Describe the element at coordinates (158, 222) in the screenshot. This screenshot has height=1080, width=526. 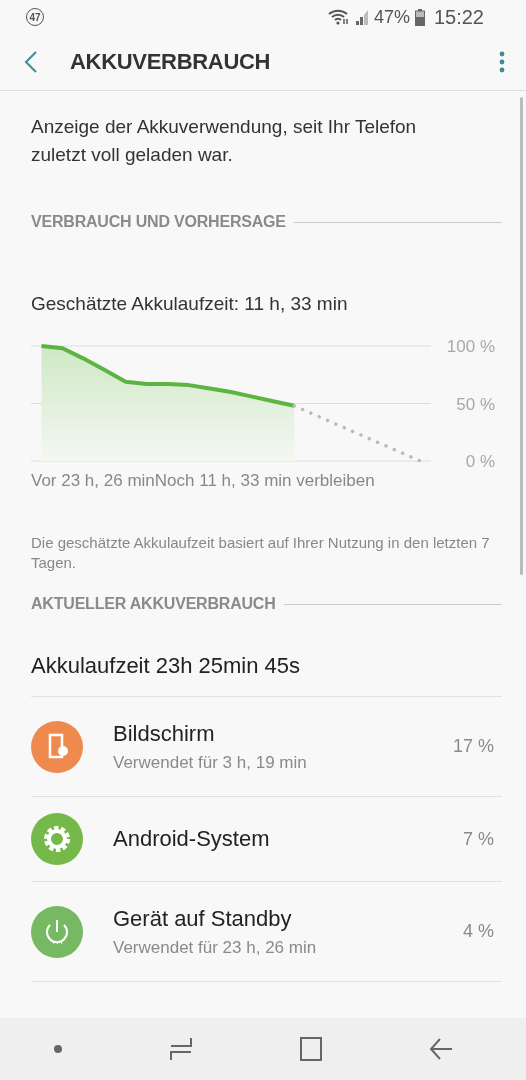
I see `section-header: VERBRAUCH UND VORHERSAGE` at that location.